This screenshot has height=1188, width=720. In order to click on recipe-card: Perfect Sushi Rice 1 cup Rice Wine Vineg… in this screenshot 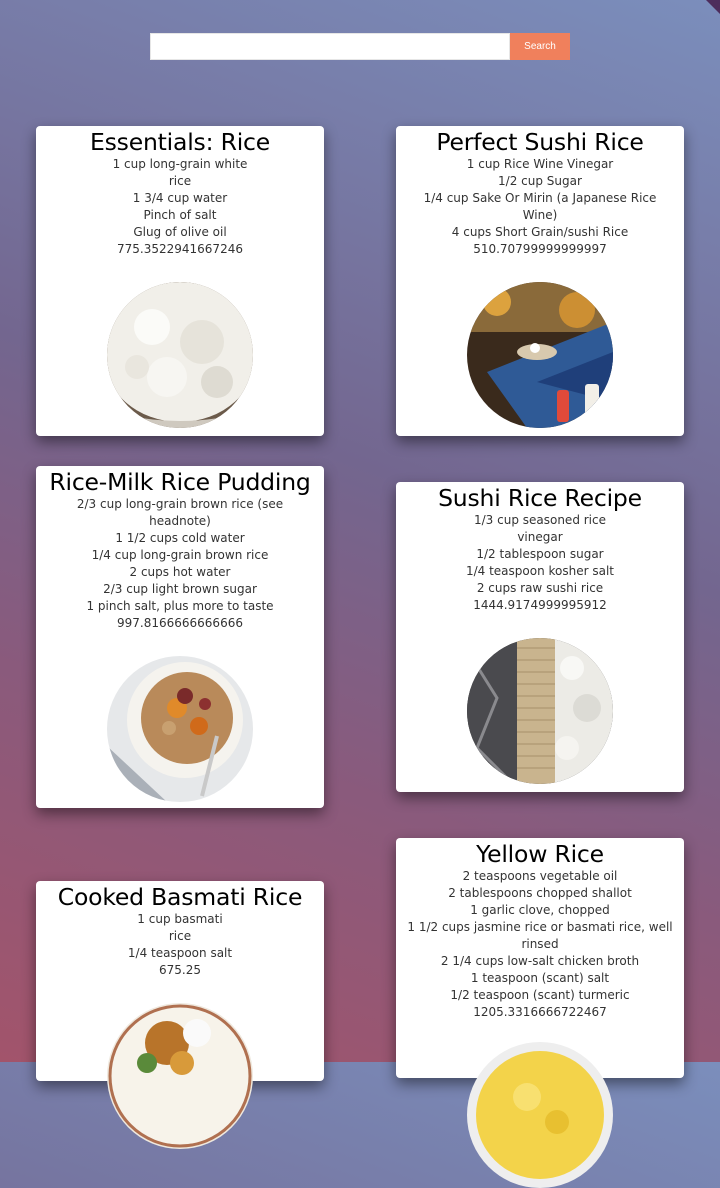, I will do `click(540, 281)`.